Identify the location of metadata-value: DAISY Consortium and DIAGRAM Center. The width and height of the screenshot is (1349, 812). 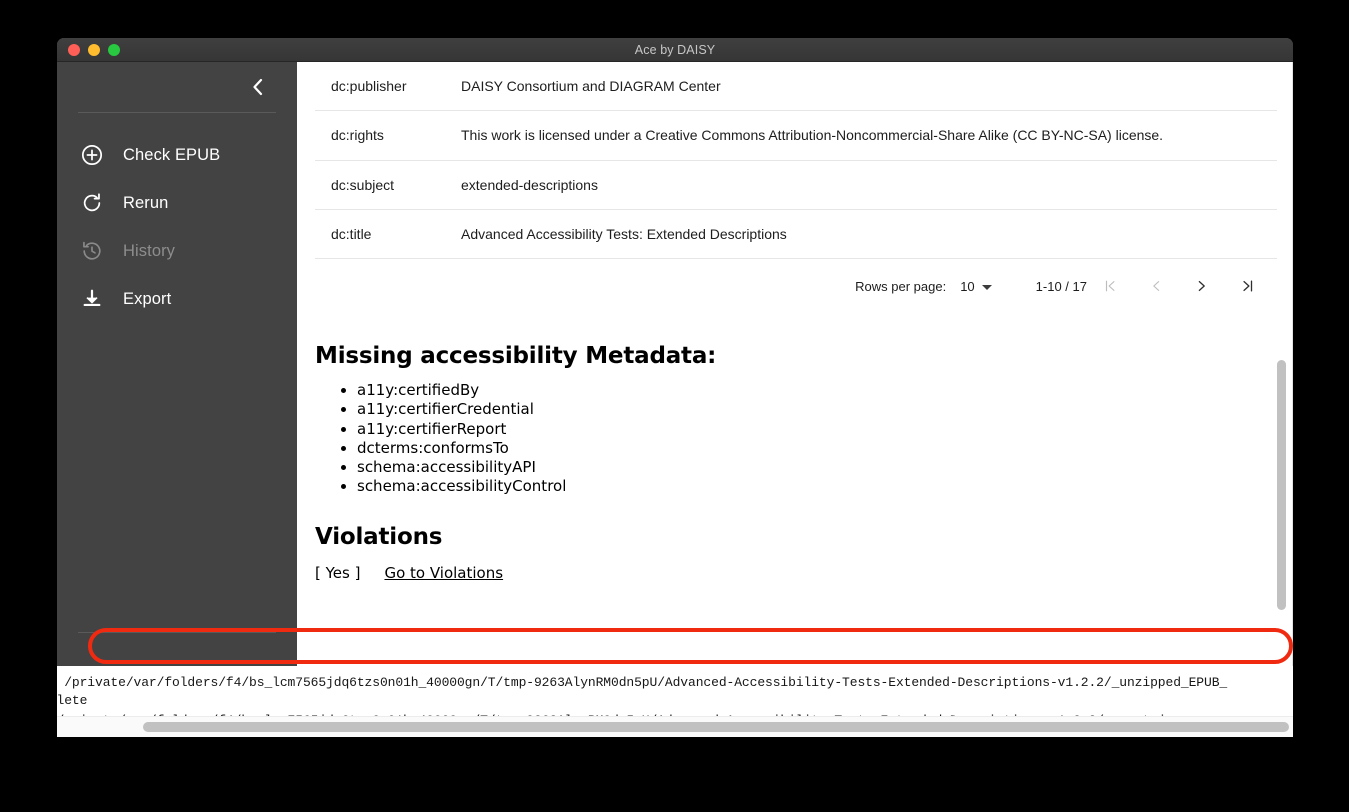
(869, 87).